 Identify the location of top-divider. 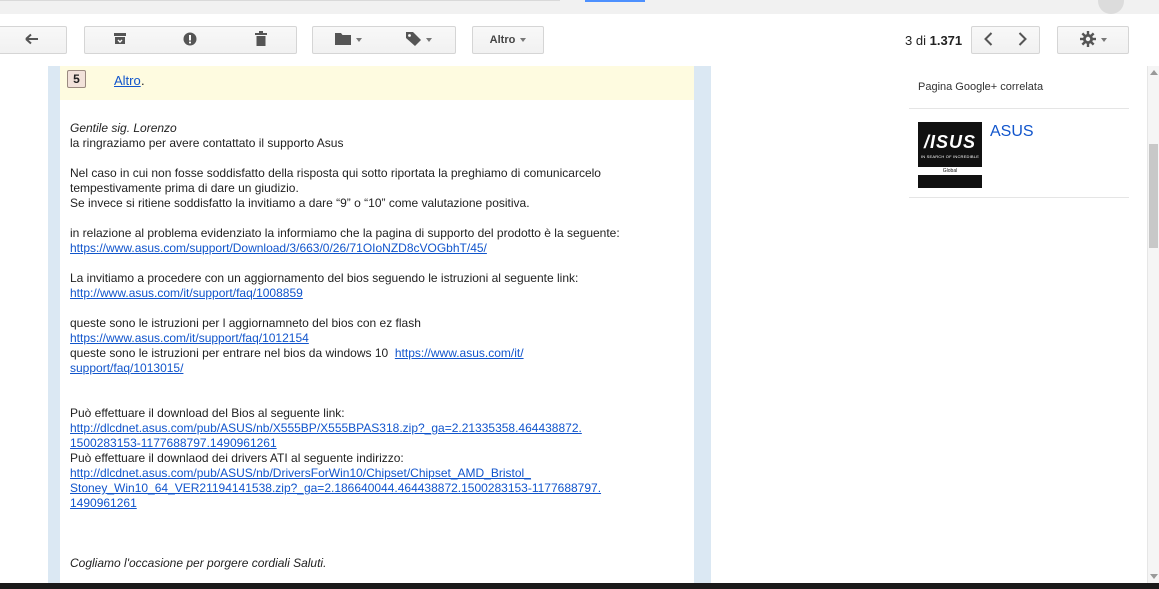
(280, 0).